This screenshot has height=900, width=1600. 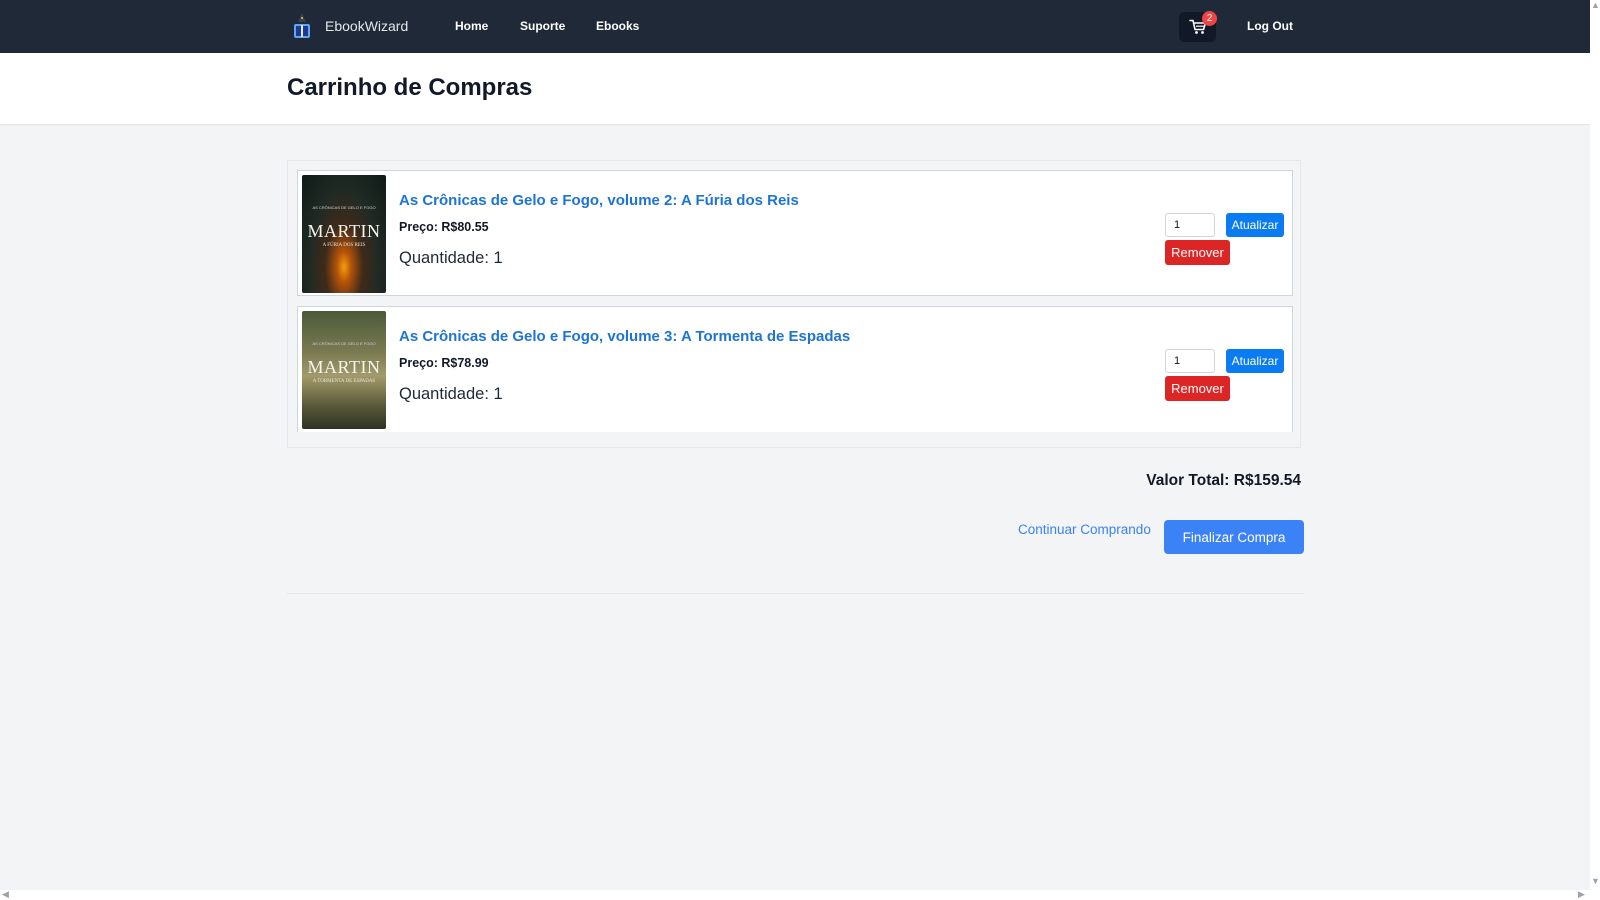 I want to click on cart-total: Valor Total: R$159.54, so click(x=1223, y=480).